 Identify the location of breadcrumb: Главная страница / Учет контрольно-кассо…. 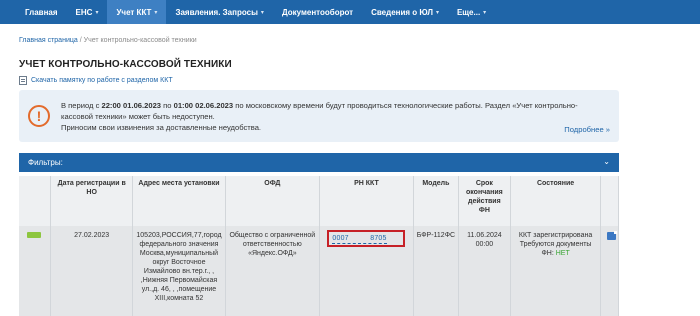
(108, 40).